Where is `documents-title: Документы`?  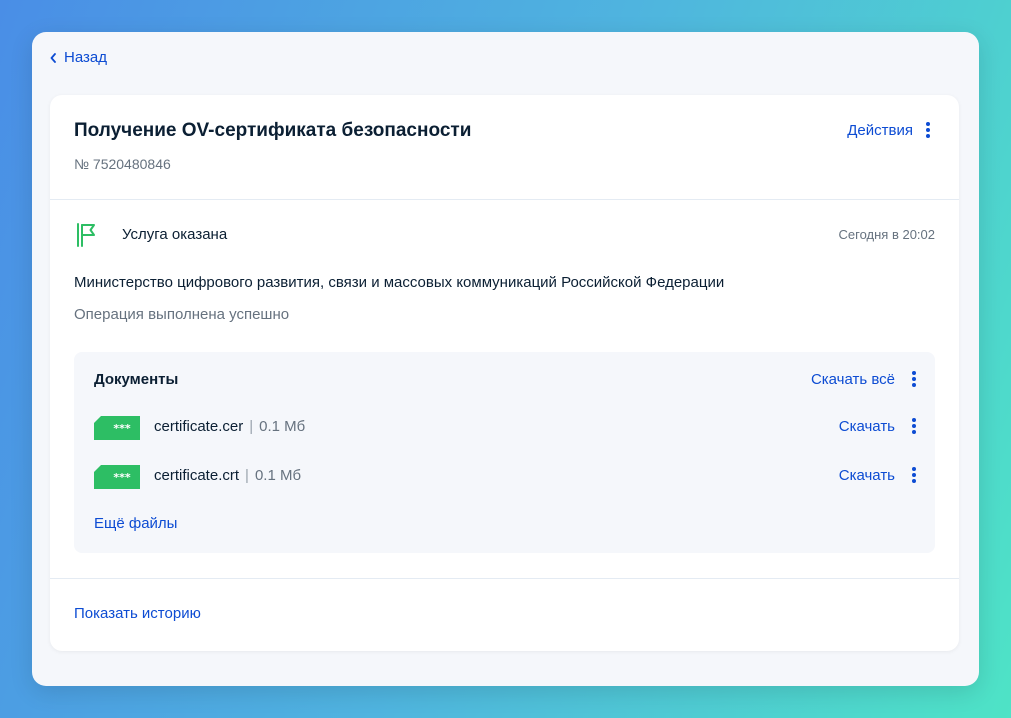 documents-title: Документы is located at coordinates (136, 379).